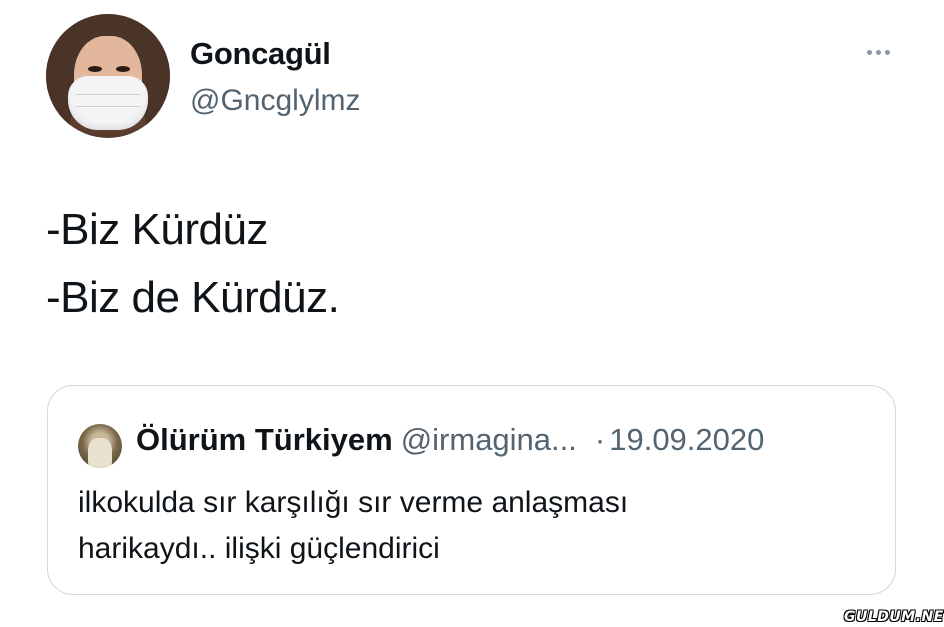 The image size is (944, 627). Describe the element at coordinates (894, 617) in the screenshot. I see `site-watermark: GULDUM.NET` at that location.